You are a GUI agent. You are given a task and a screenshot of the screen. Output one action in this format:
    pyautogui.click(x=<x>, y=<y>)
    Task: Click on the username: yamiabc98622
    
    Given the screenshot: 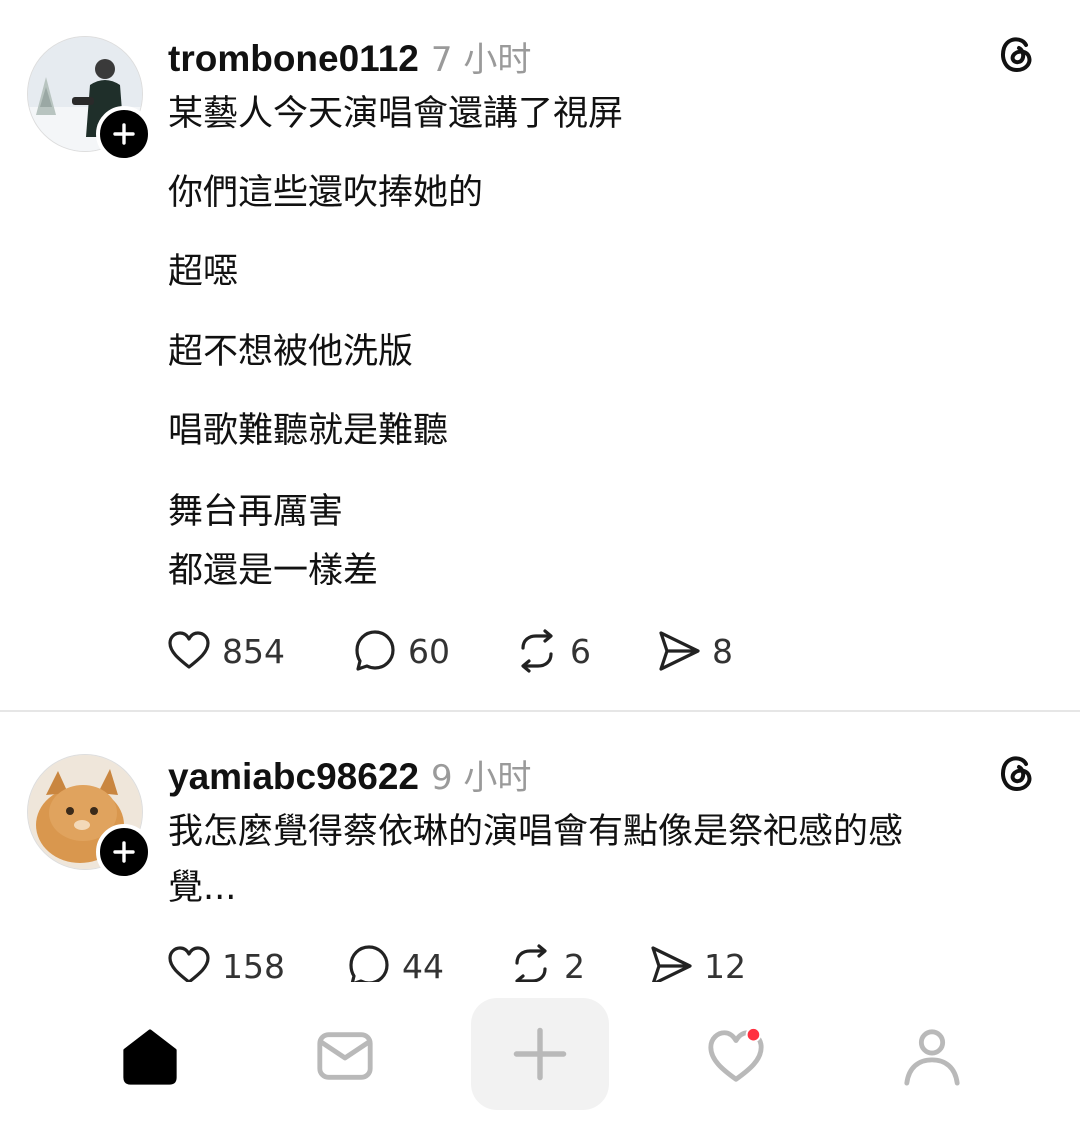 What is the action you would take?
    pyautogui.click(x=293, y=777)
    